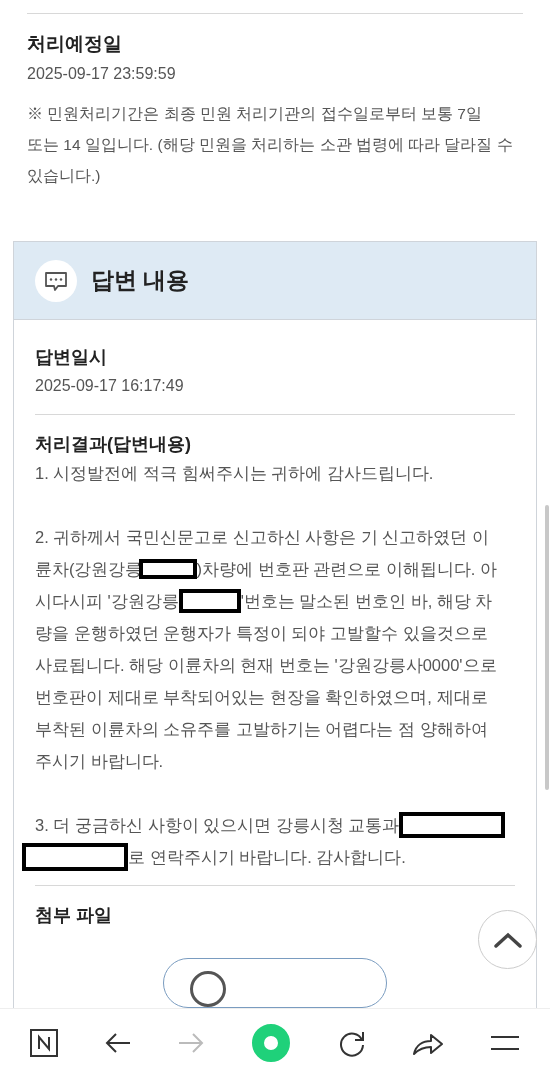 The height and width of the screenshot is (1077, 550). What do you see at coordinates (117, 1043) in the screenshot?
I see `back-arrow-icon` at bounding box center [117, 1043].